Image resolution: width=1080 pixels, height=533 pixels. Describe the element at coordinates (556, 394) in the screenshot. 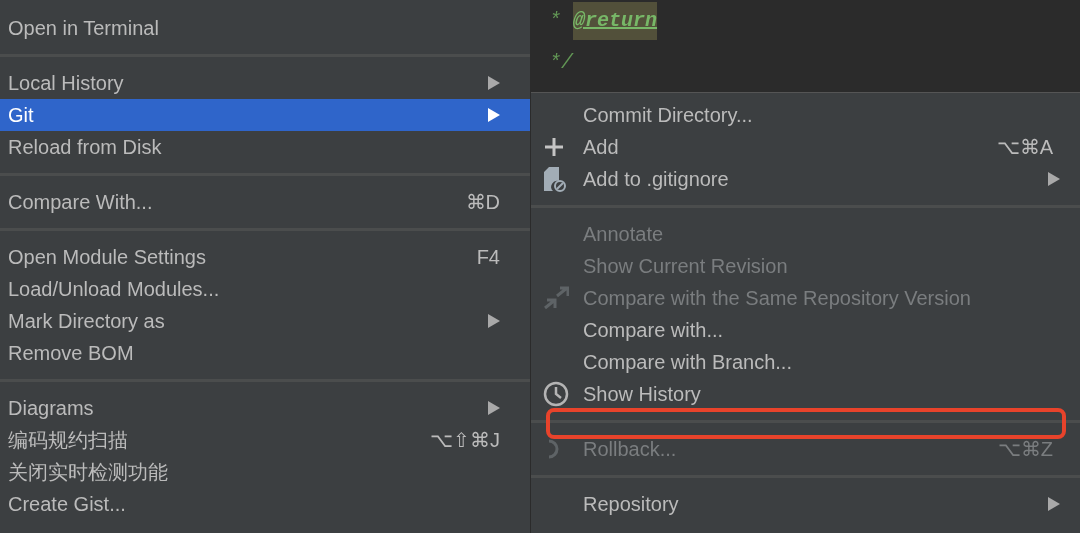

I see `clock-icon` at that location.